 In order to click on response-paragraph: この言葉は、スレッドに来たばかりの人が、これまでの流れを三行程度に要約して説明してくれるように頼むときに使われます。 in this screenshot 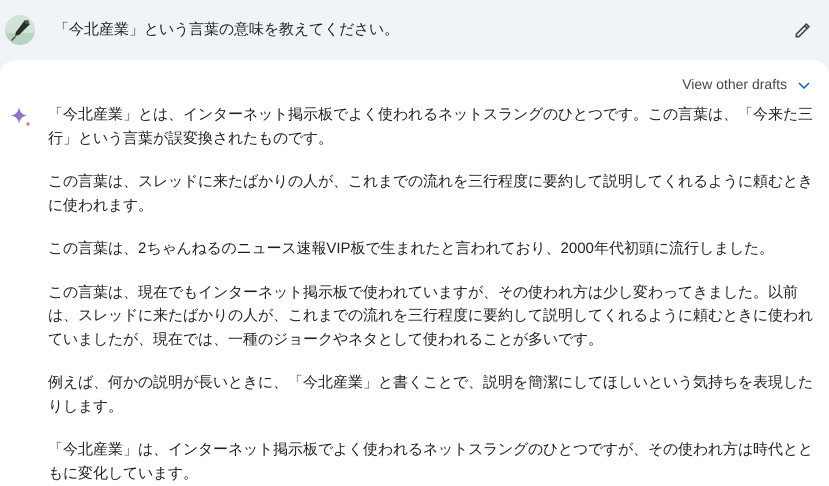, I will do `click(431, 194)`.